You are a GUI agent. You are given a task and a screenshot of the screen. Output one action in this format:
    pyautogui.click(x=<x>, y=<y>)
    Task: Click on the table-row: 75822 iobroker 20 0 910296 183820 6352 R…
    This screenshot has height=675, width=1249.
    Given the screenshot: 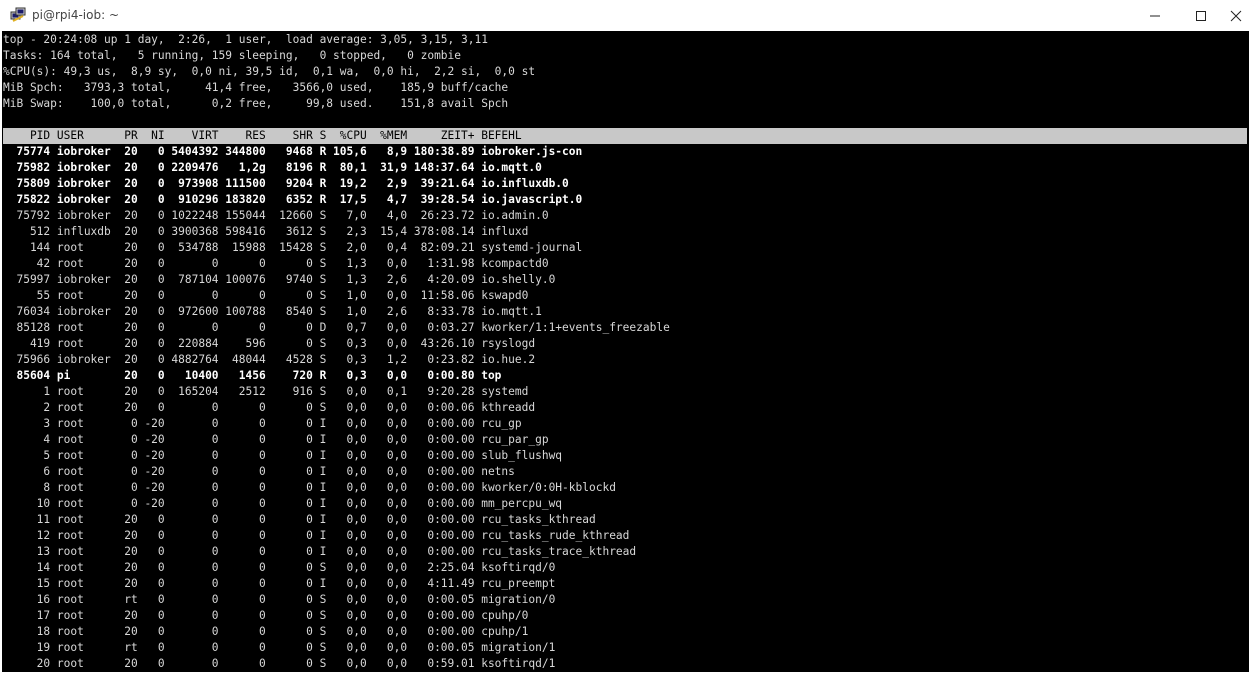 What is the action you would take?
    pyautogui.click(x=293, y=199)
    